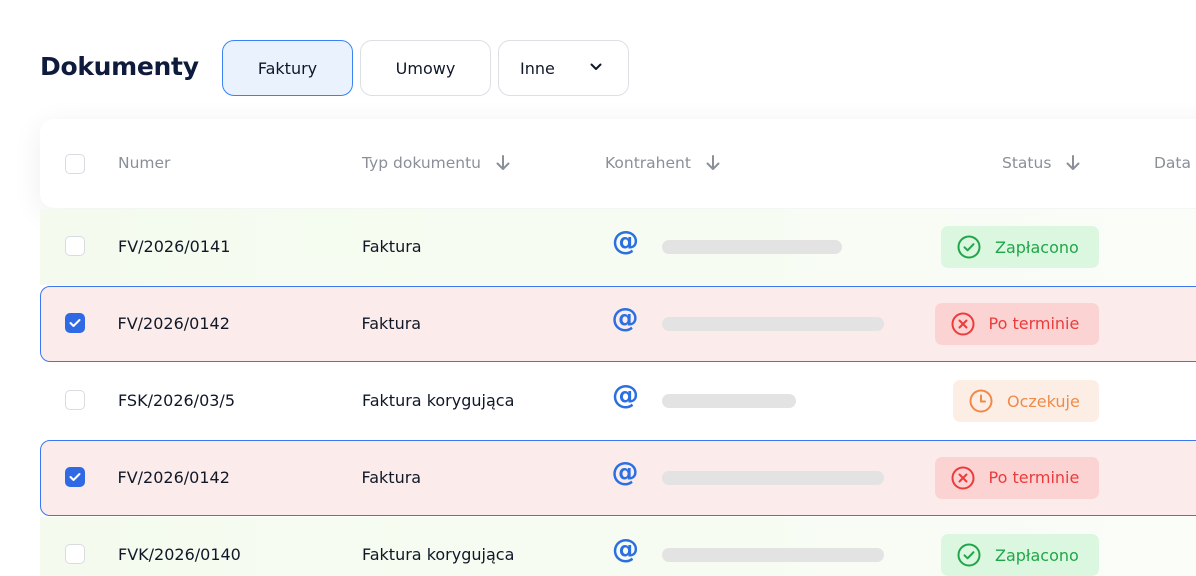  I want to click on column-header-kontrahent-label: Kontrahent, so click(648, 163).